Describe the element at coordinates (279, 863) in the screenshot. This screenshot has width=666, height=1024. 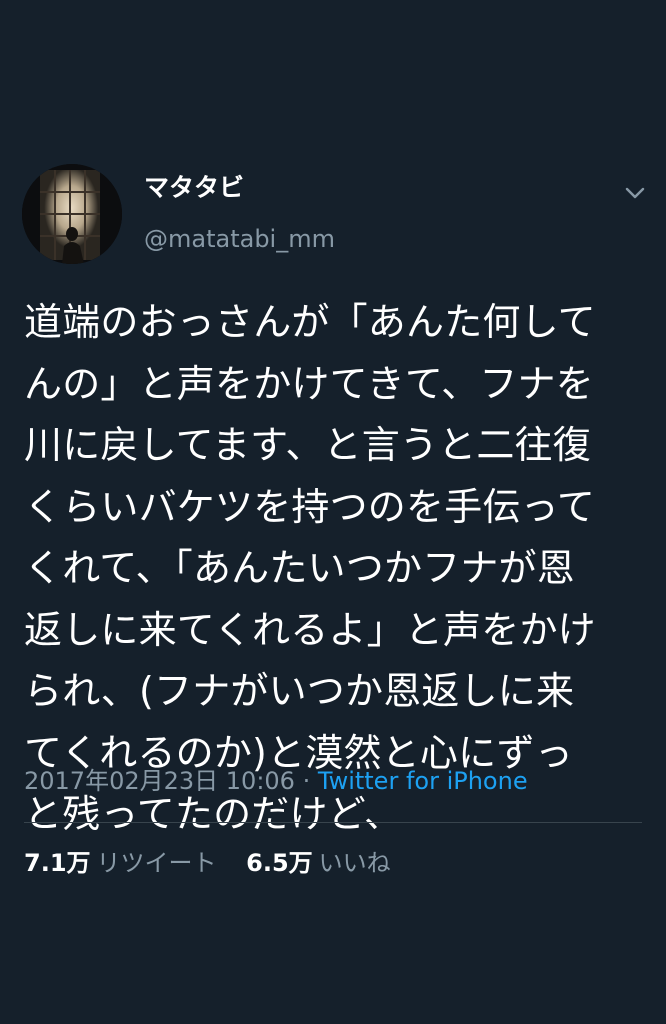
I see `like-count: 6.5万` at that location.